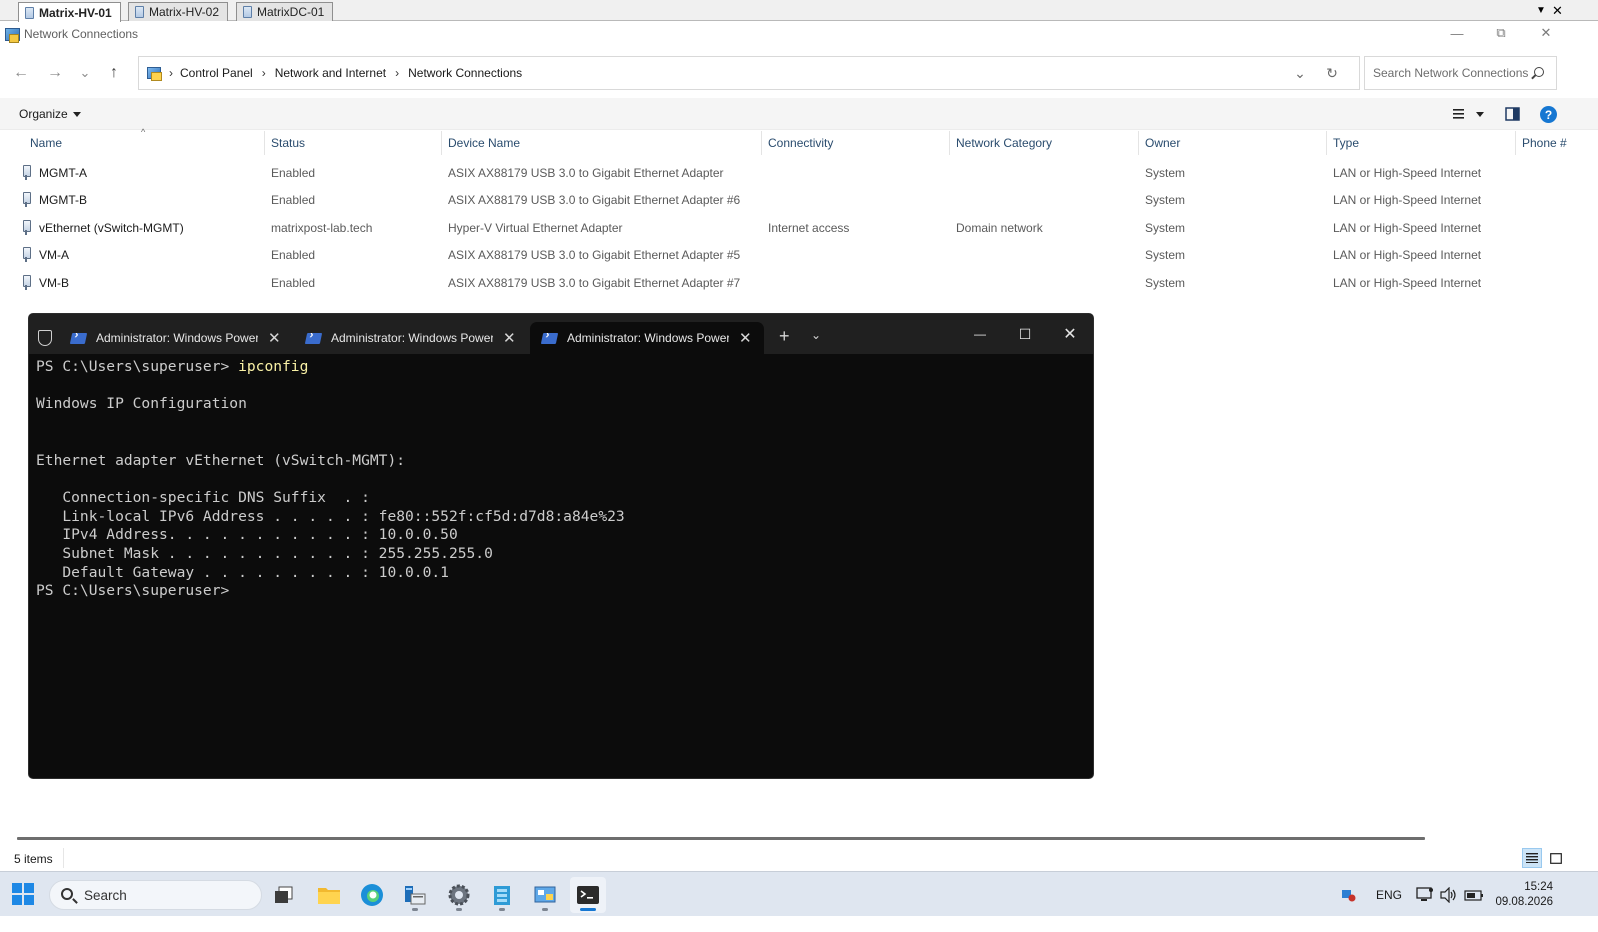 The width and height of the screenshot is (1598, 932). I want to click on network-category: Domain network, so click(999, 227).